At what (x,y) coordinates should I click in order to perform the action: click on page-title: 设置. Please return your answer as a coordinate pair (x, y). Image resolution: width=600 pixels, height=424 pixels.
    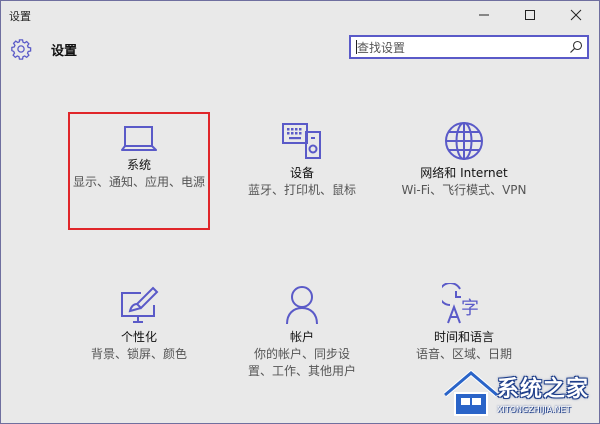
    Looking at the image, I should click on (64, 51).